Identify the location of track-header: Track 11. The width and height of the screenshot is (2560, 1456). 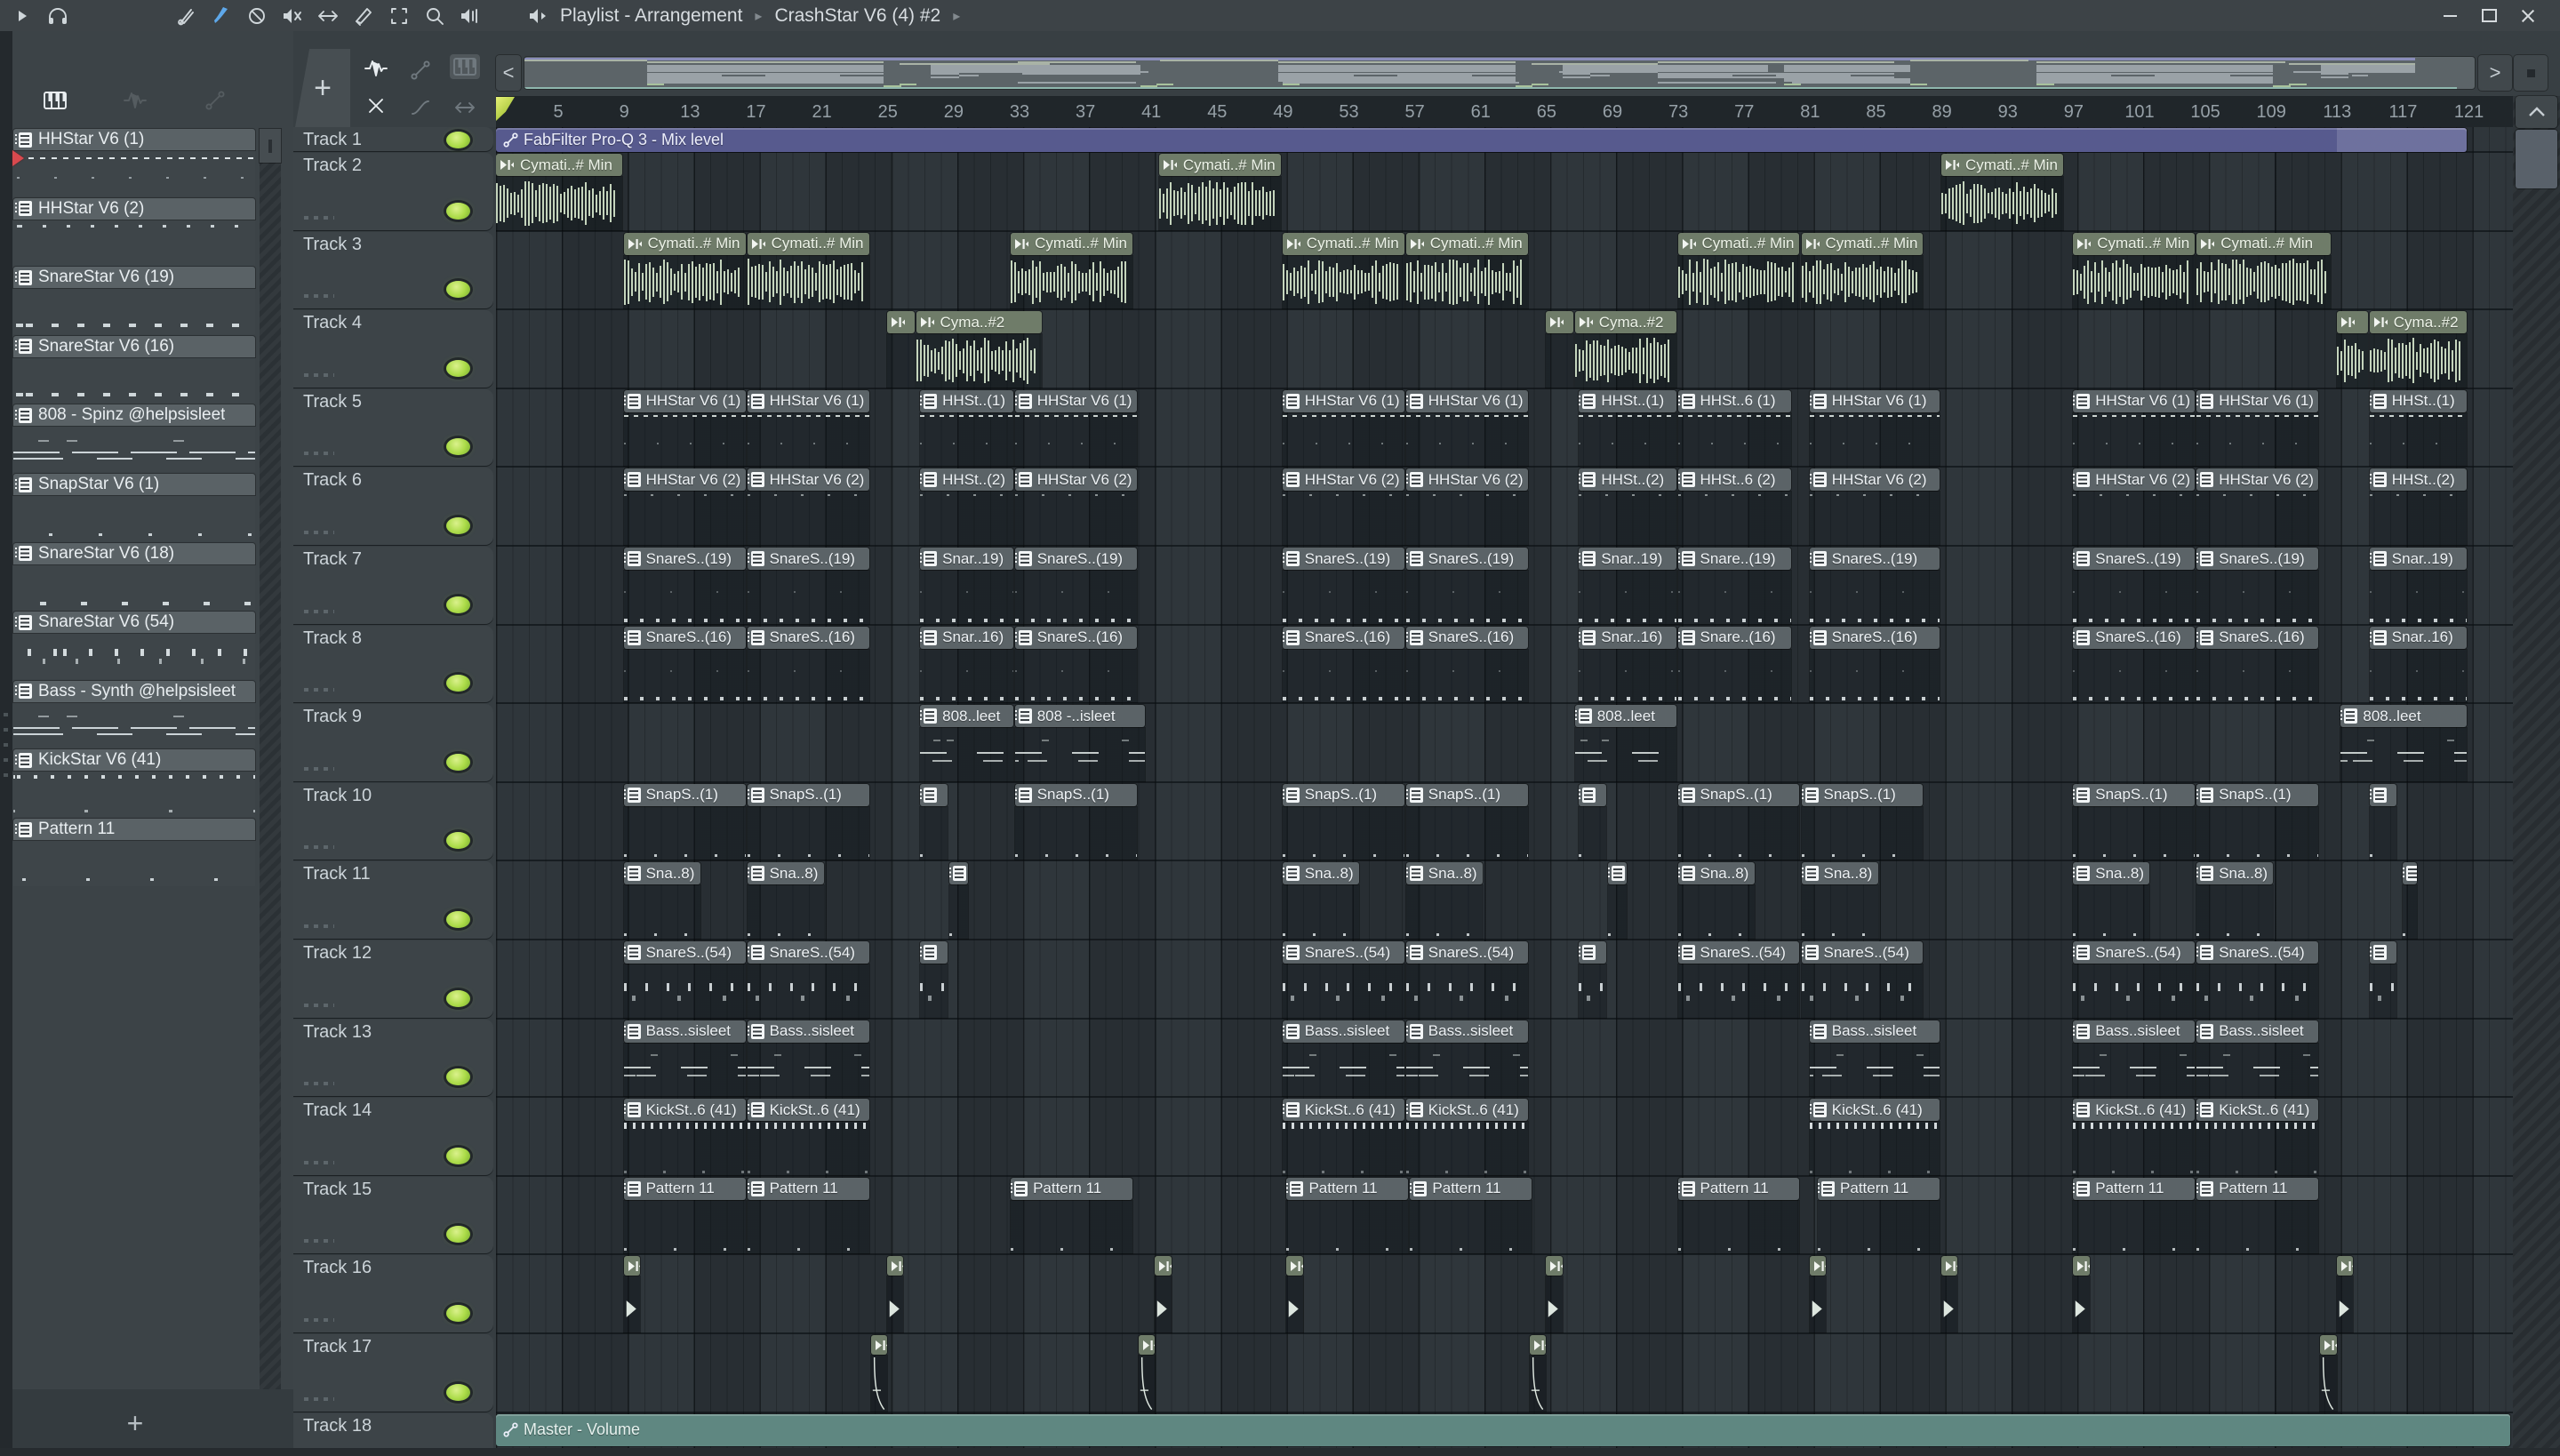
(393, 900).